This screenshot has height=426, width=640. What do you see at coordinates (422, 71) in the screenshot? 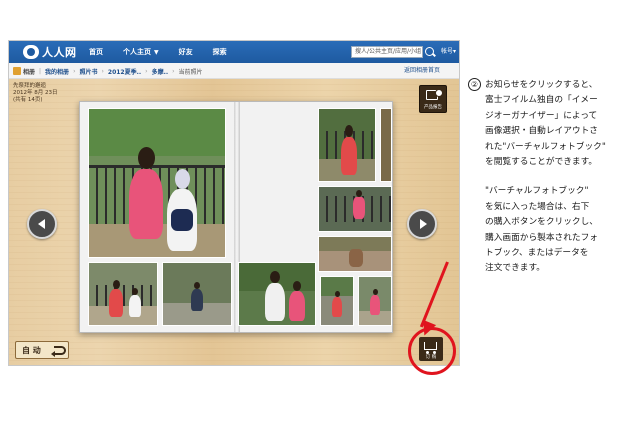
I see `back-to-albums-link: 返回相册首页` at bounding box center [422, 71].